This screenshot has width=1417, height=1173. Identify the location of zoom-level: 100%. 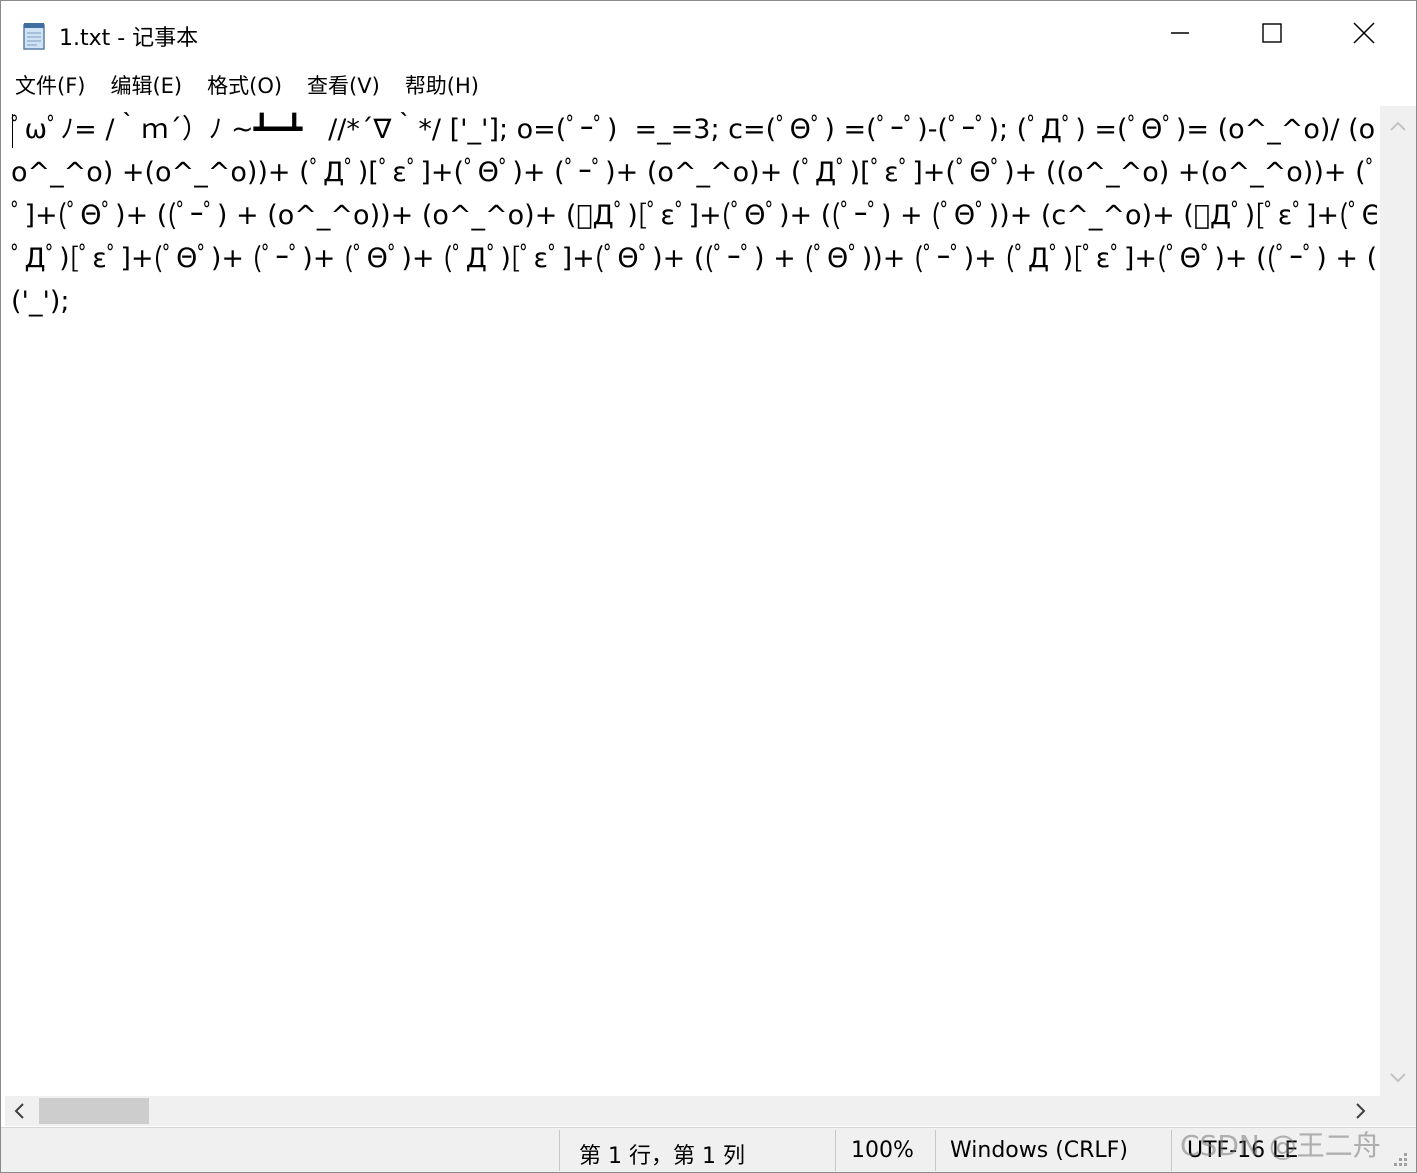
(882, 1150).